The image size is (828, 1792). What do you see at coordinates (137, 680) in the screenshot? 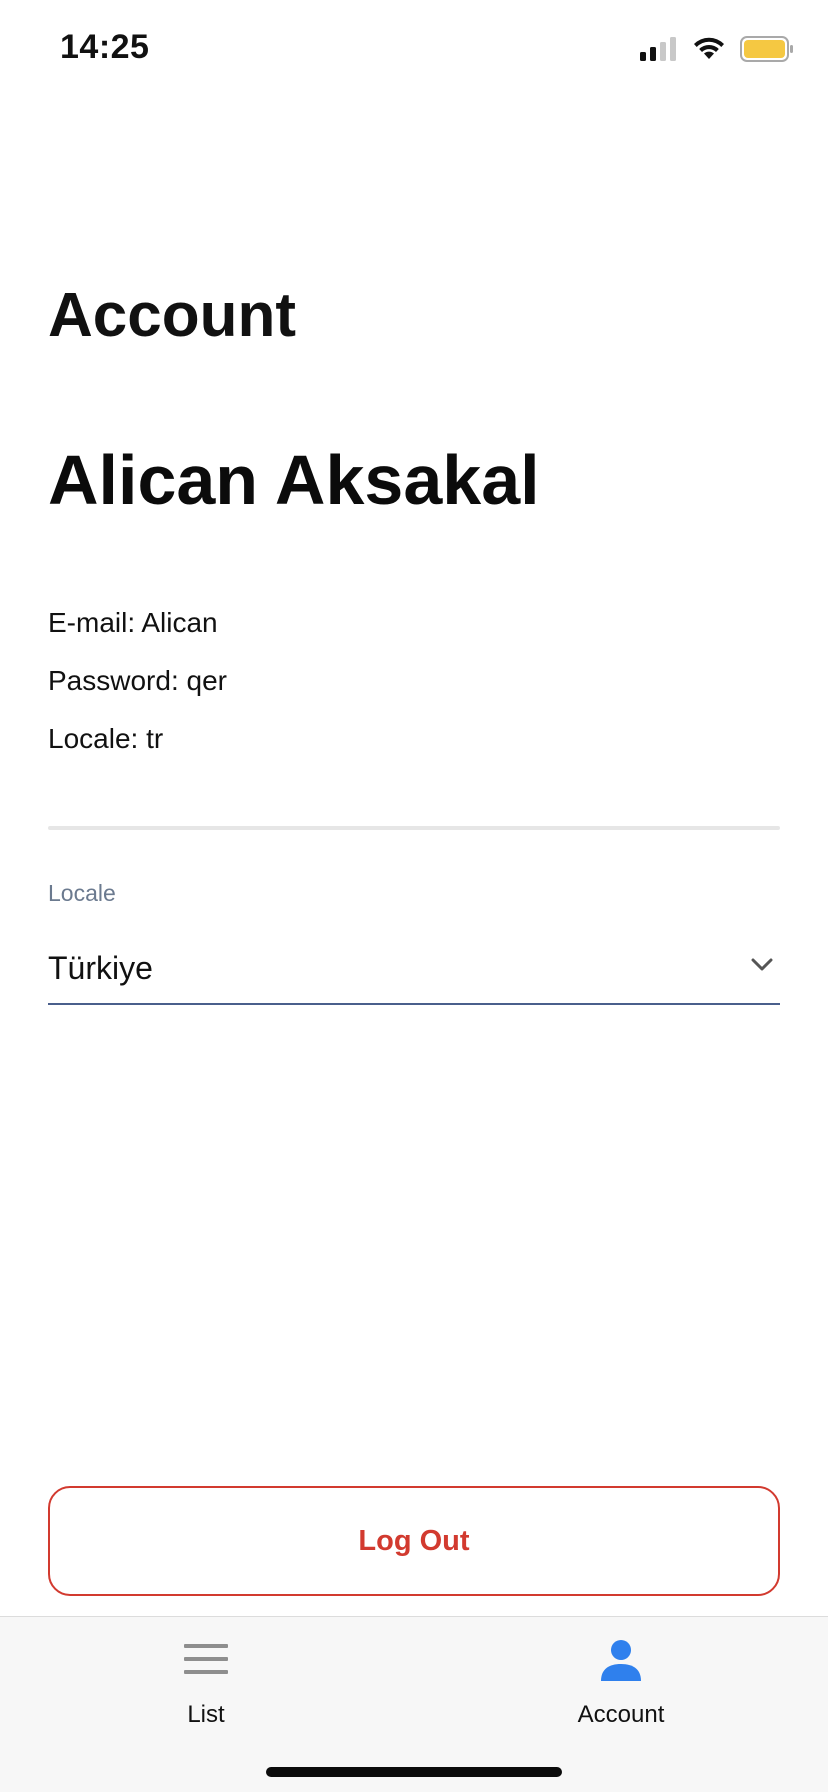
I see `password-info: Password: qer` at bounding box center [137, 680].